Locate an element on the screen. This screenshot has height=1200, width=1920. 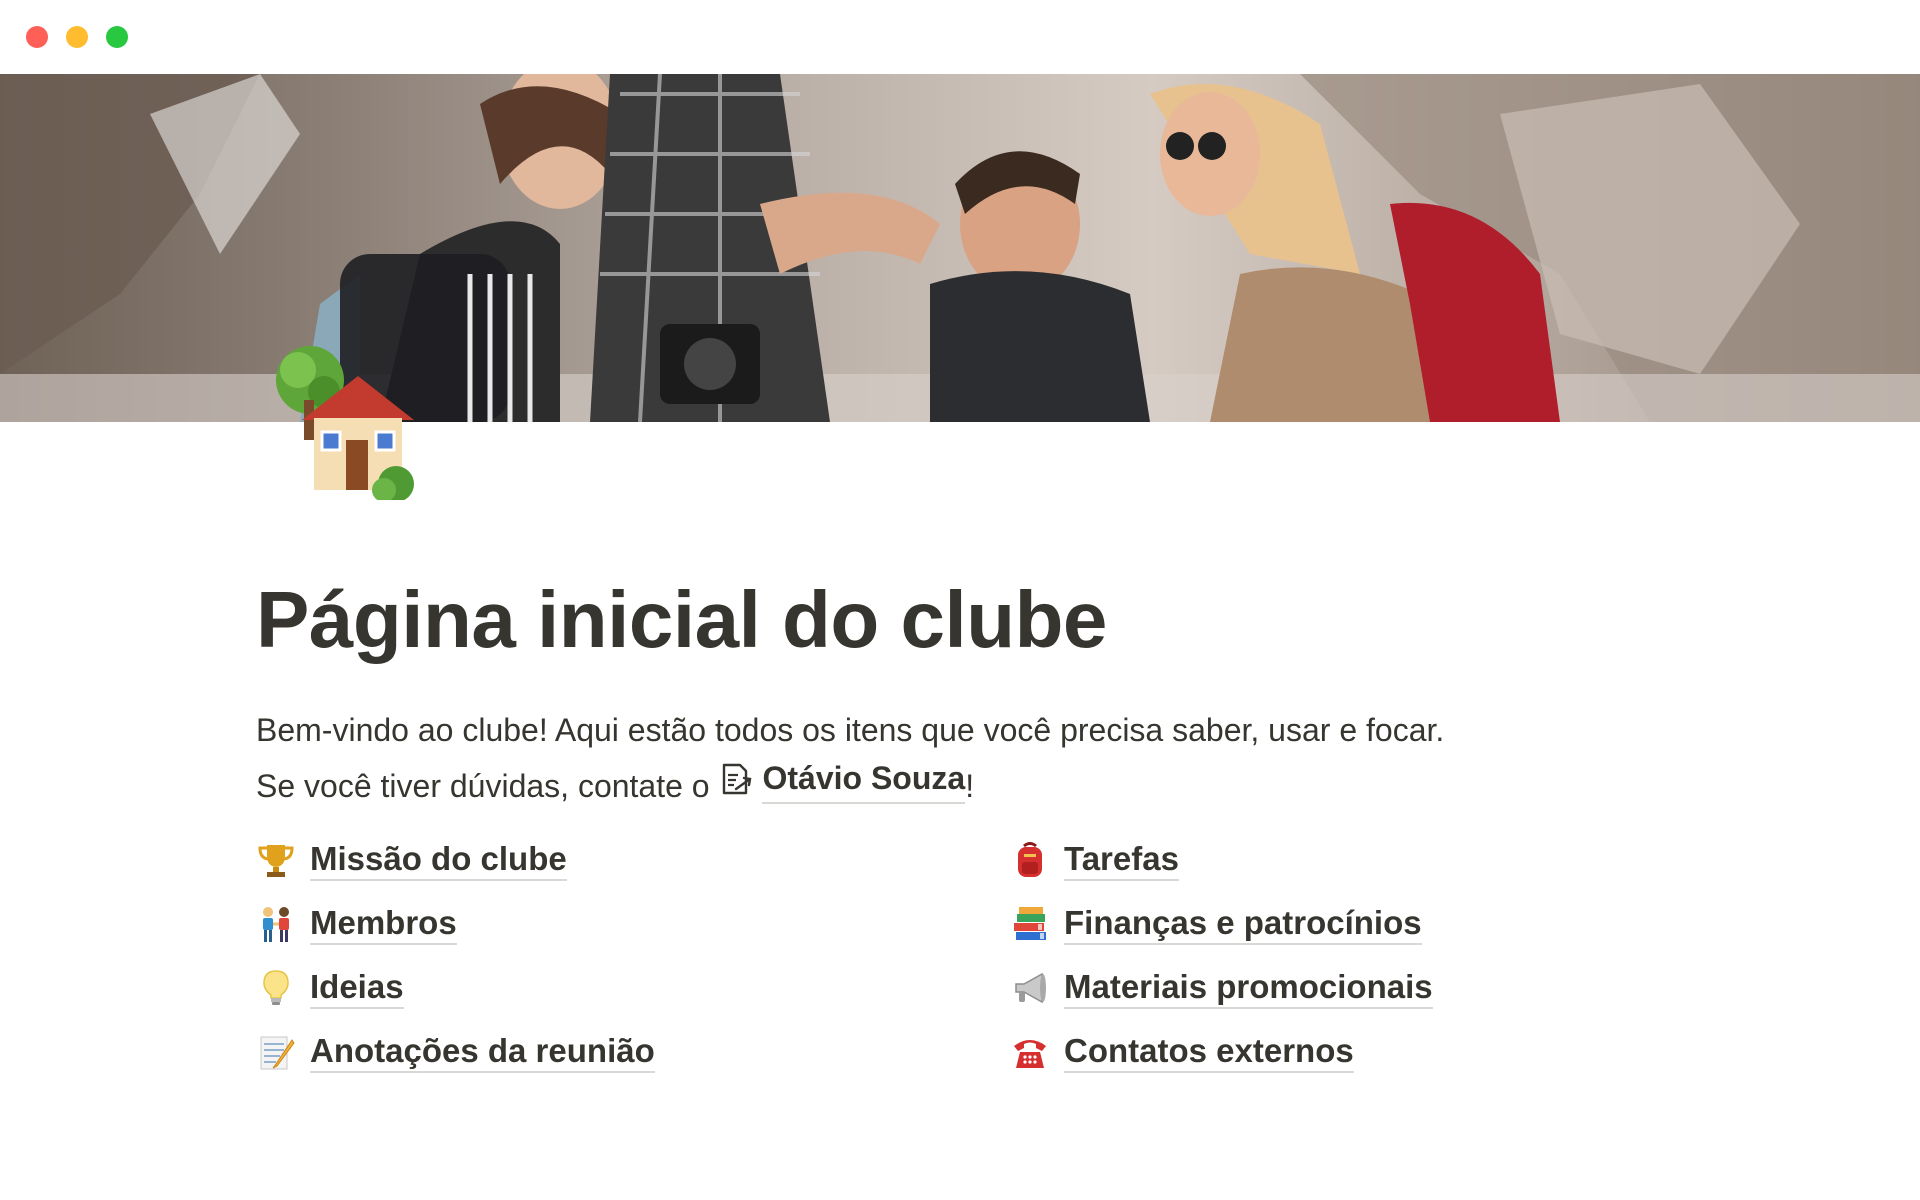
intro-line-2-prefix: Se você tiver dúvidas, contate o is located at coordinates (483, 786).